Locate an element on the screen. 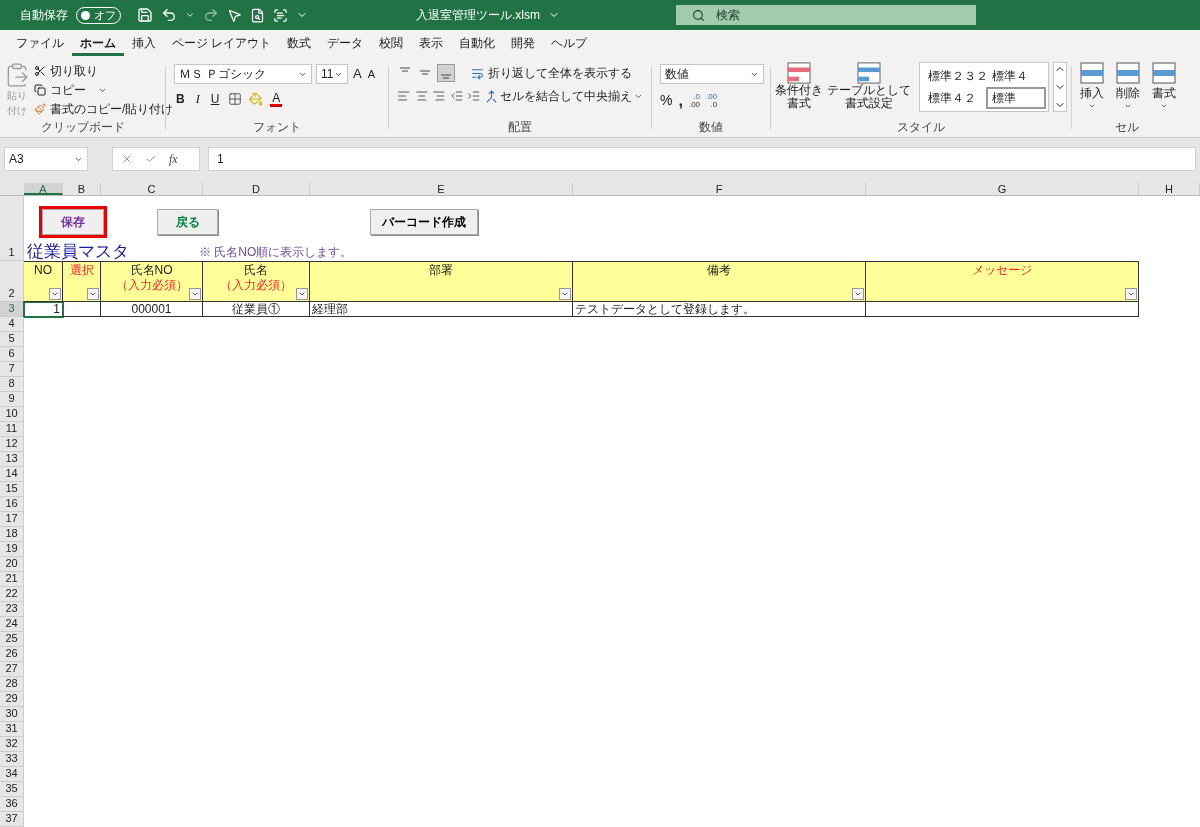 The height and width of the screenshot is (827, 1200). row-header: 2 is located at coordinates (12, 281).